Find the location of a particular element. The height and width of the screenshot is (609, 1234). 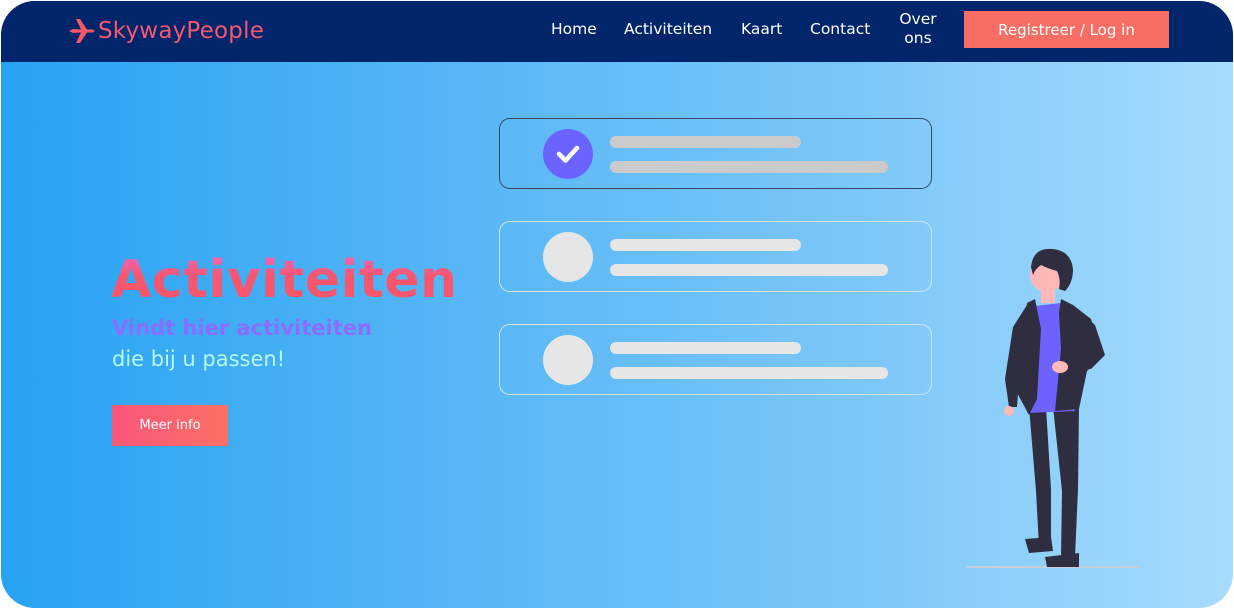

hero-subtitle-line2: die bij u passen! is located at coordinates (199, 359).